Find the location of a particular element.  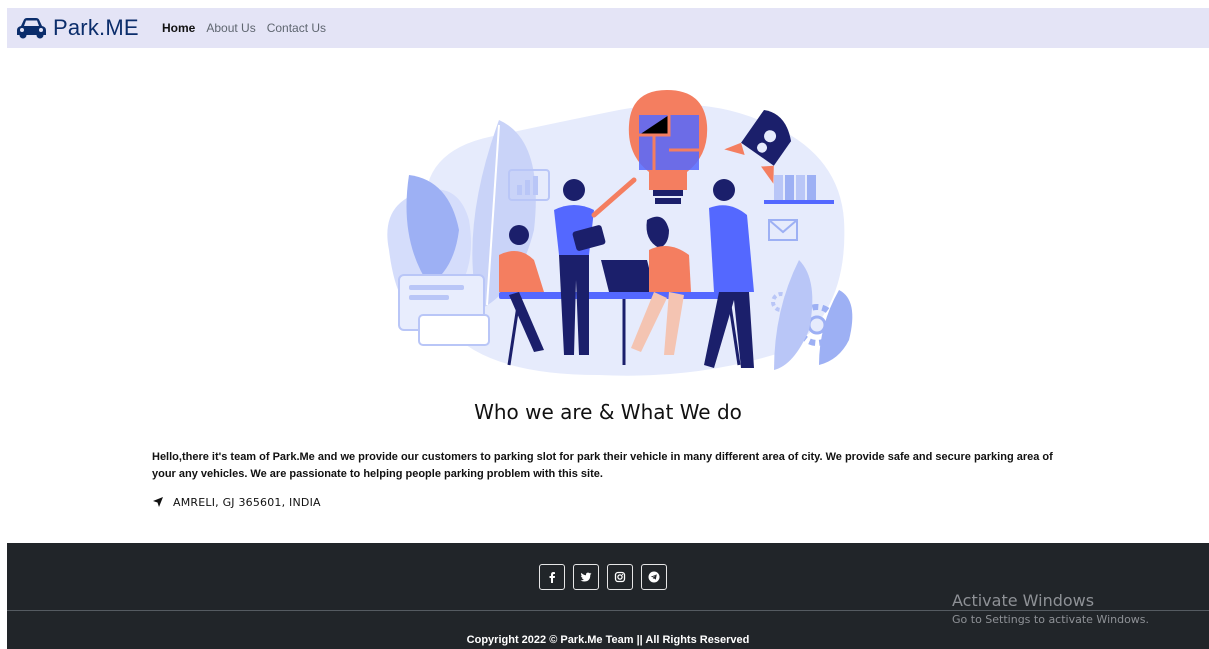

instagram-button is located at coordinates (620, 577).